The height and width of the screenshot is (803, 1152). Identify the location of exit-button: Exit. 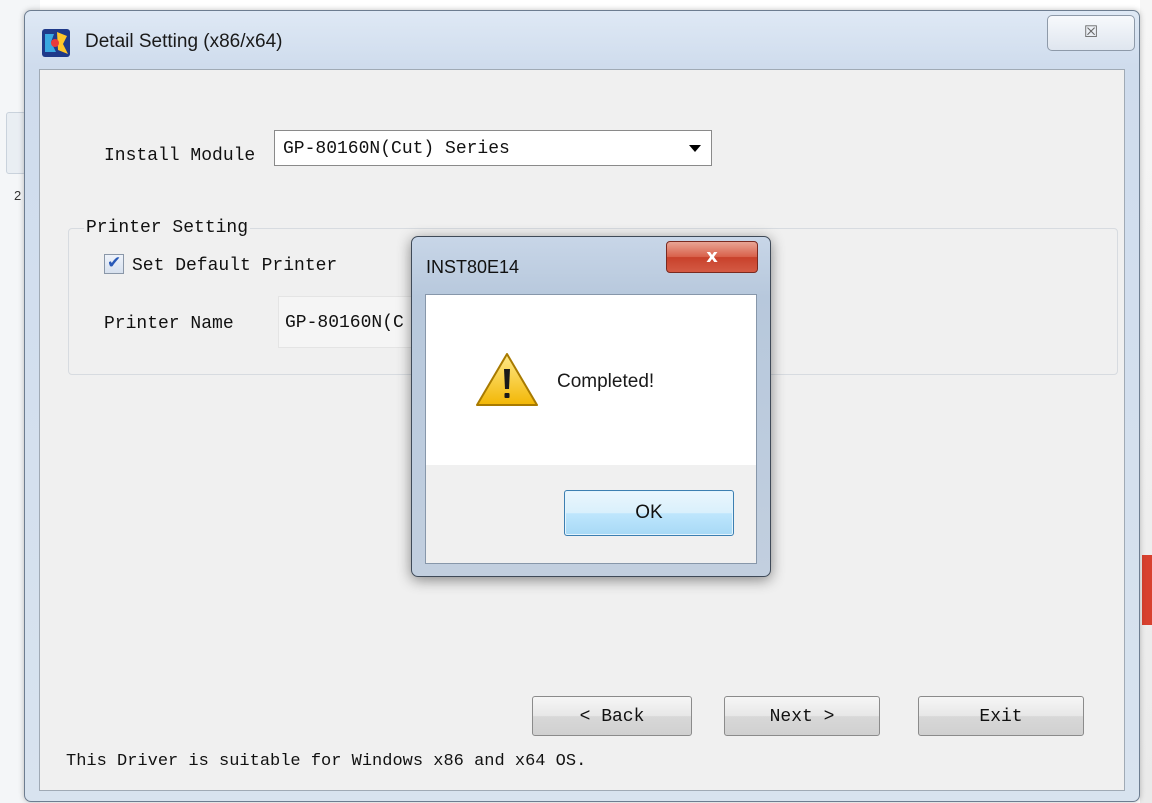
(1001, 716).